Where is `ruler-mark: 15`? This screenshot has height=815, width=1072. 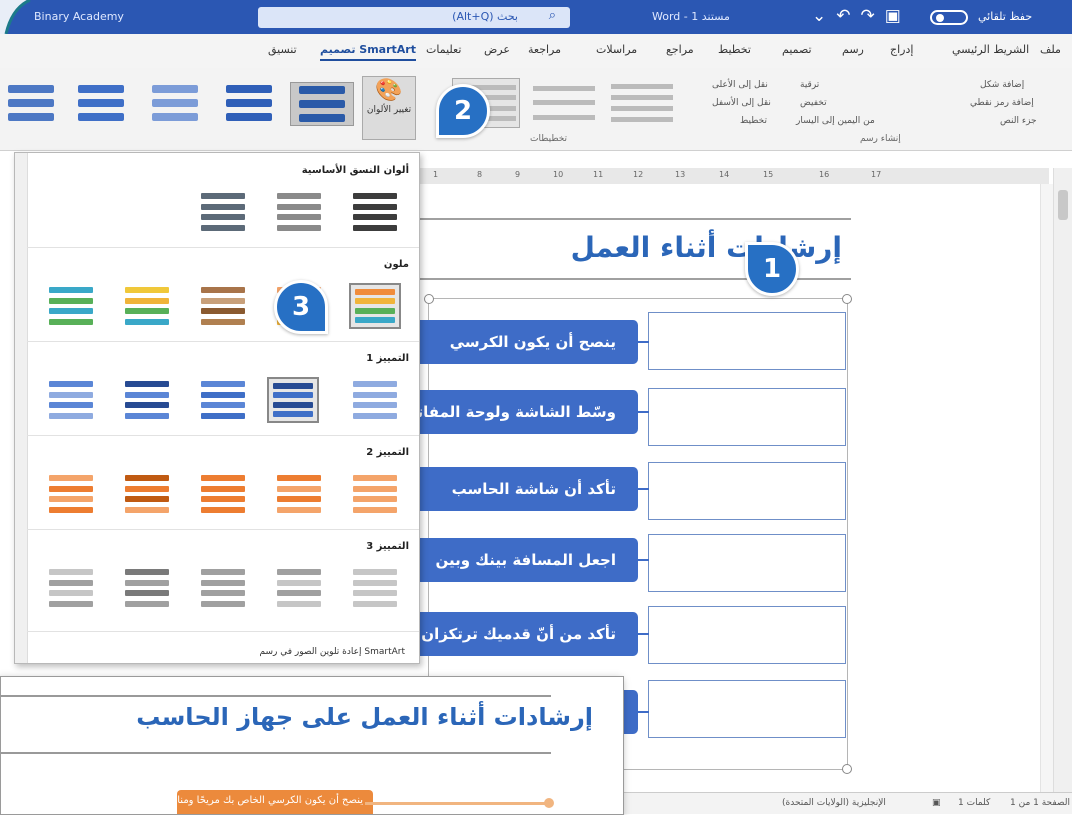 ruler-mark: 15 is located at coordinates (768, 174).